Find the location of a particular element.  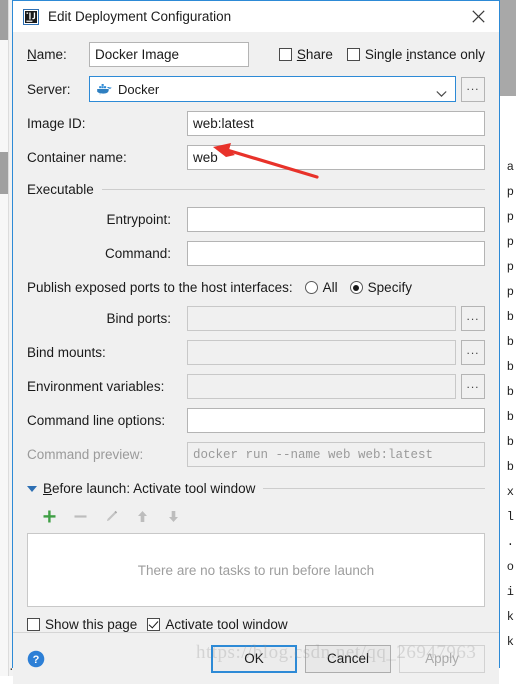

docker-whale-icon is located at coordinates (104, 89).